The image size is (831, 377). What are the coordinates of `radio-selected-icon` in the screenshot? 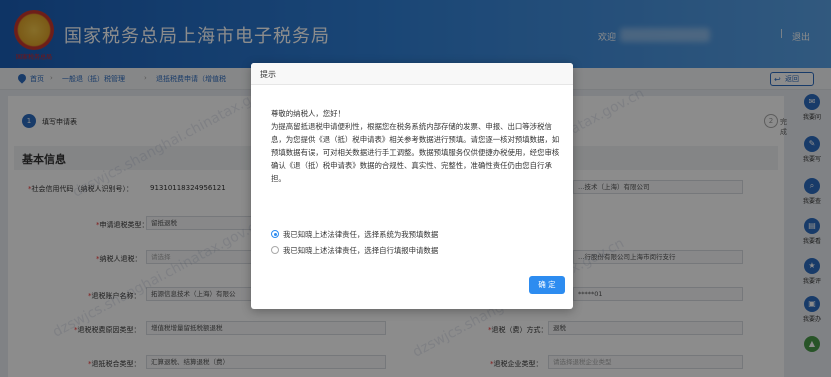 It's located at (275, 234).